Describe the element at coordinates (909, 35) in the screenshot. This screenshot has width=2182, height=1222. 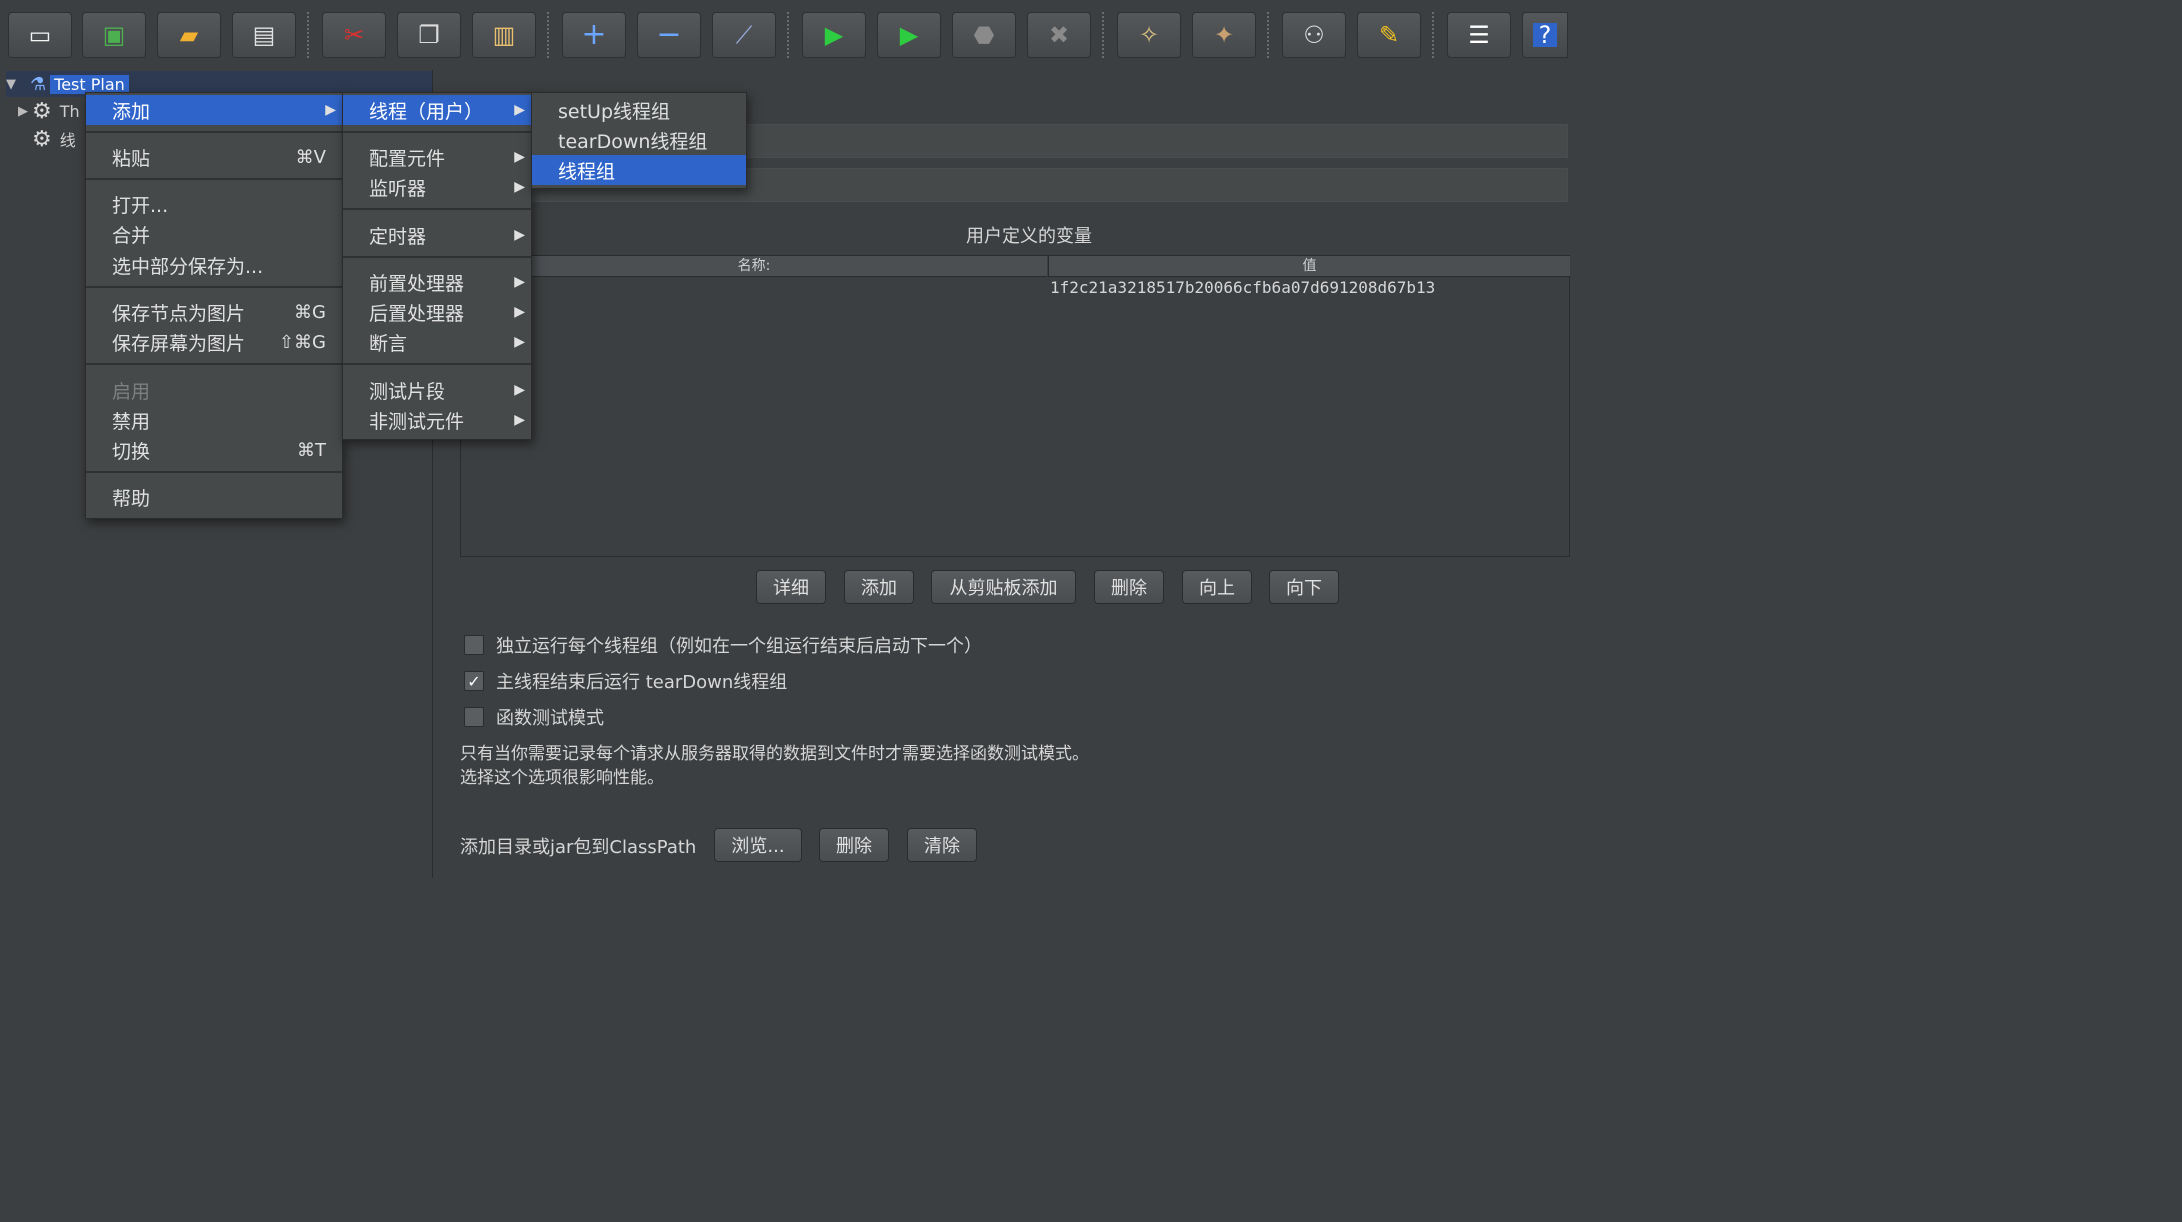
I see `start-no-pauses-button: ▶` at that location.